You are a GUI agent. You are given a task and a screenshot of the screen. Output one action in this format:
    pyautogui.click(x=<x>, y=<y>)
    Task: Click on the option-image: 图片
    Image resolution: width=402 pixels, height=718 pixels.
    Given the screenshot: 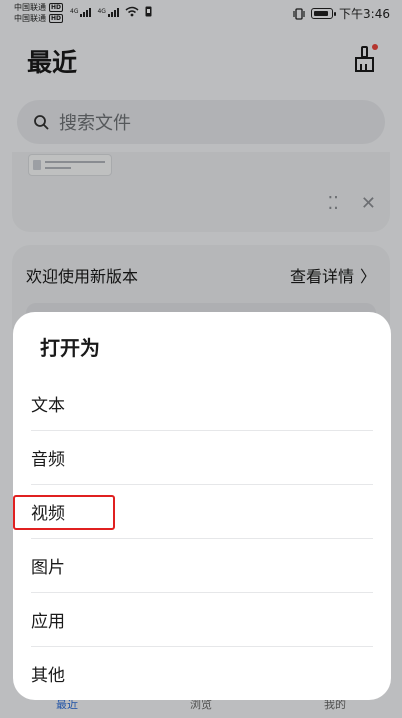 What is the action you would take?
    pyautogui.click(x=202, y=565)
    